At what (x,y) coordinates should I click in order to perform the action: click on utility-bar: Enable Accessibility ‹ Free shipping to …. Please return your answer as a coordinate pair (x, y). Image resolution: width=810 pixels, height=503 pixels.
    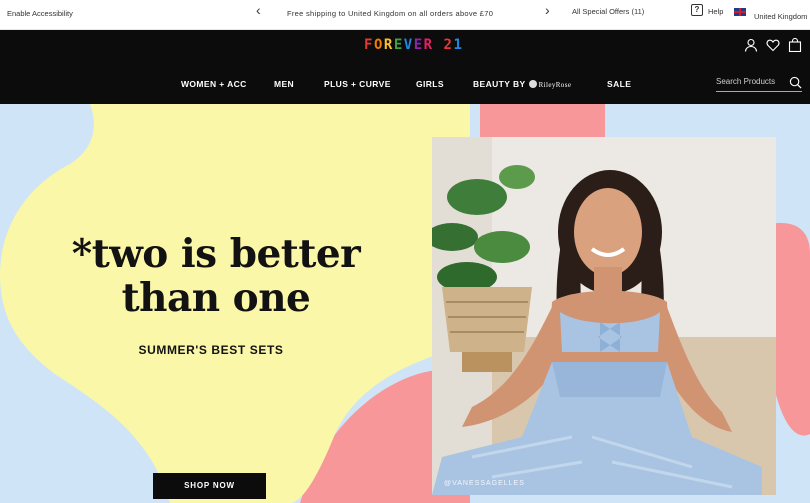
    Looking at the image, I should click on (405, 15).